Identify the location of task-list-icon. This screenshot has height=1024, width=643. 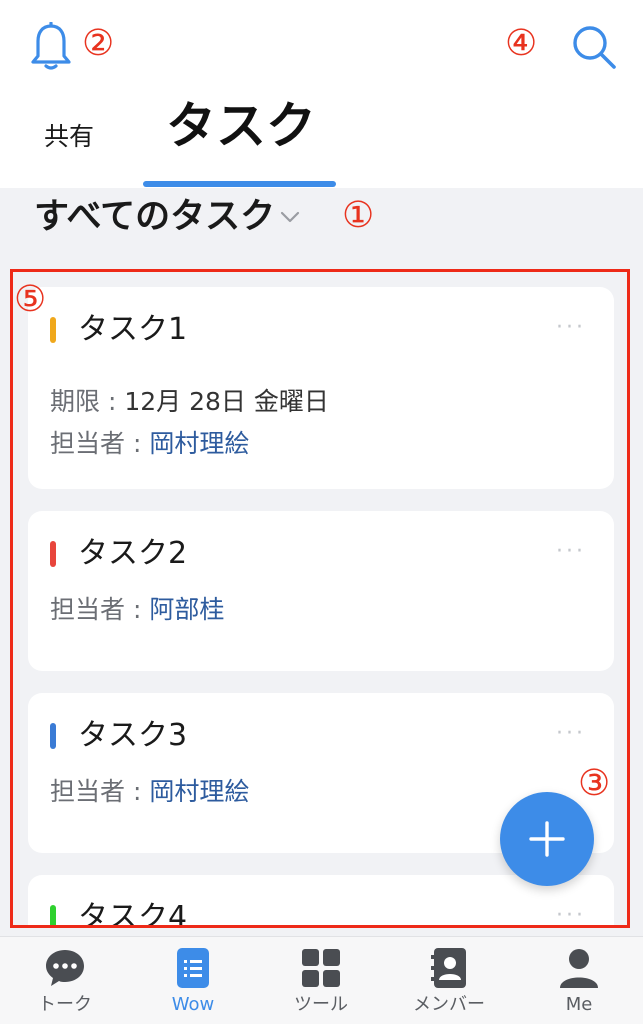
(193, 968).